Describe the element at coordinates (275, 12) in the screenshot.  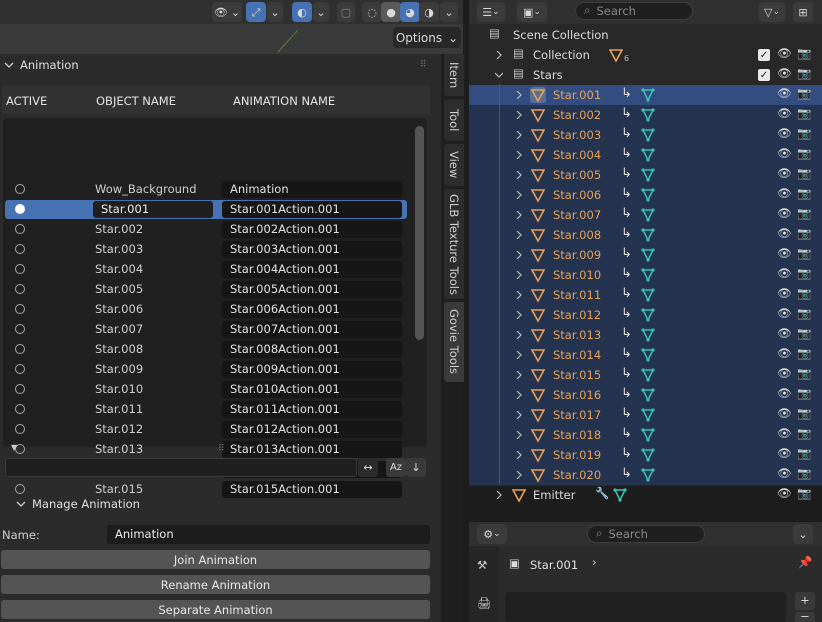
I see `gizmo-dropdown: ⌄` at that location.